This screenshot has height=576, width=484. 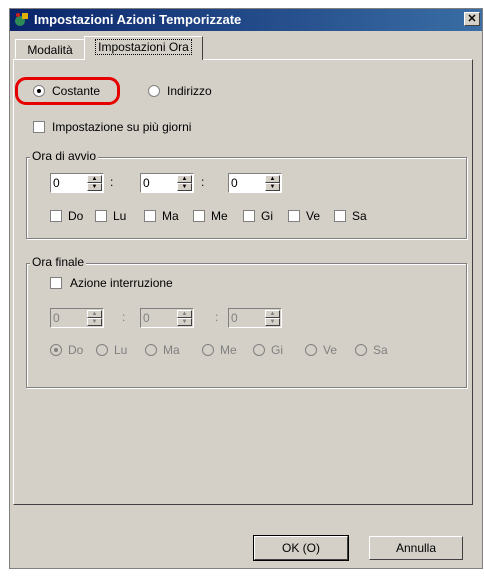 What do you see at coordinates (249, 216) in the screenshot?
I see `start-day-gi-checkbox` at bounding box center [249, 216].